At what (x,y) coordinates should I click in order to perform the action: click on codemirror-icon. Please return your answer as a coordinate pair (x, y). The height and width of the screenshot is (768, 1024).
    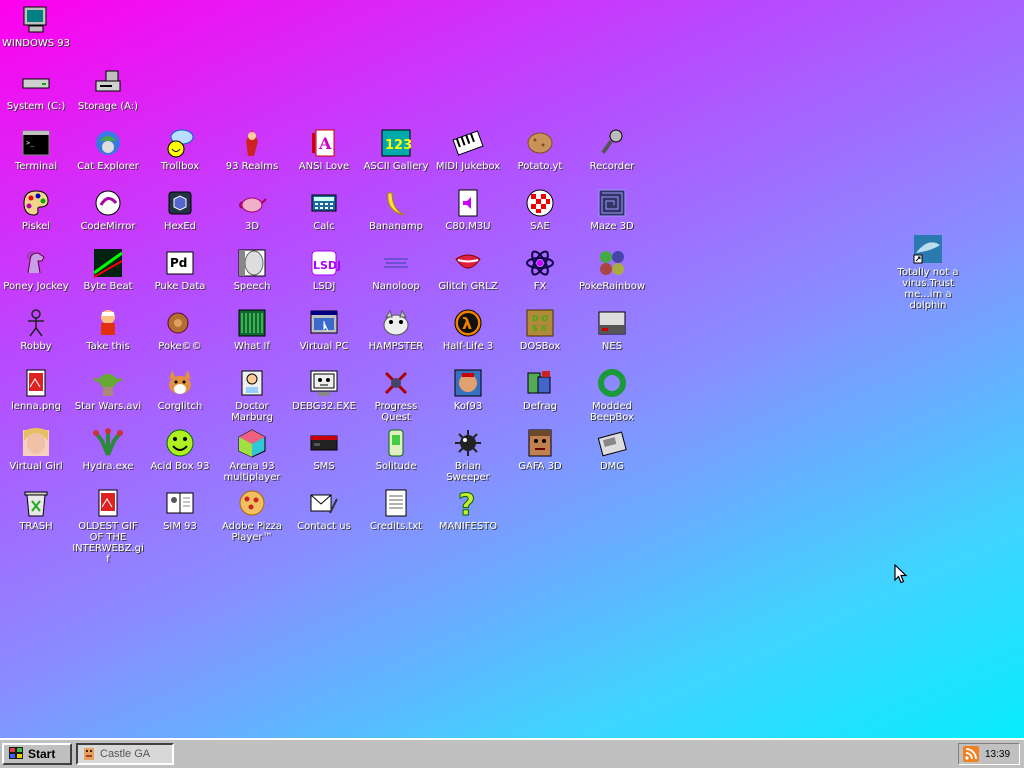
    Looking at the image, I should click on (108, 203).